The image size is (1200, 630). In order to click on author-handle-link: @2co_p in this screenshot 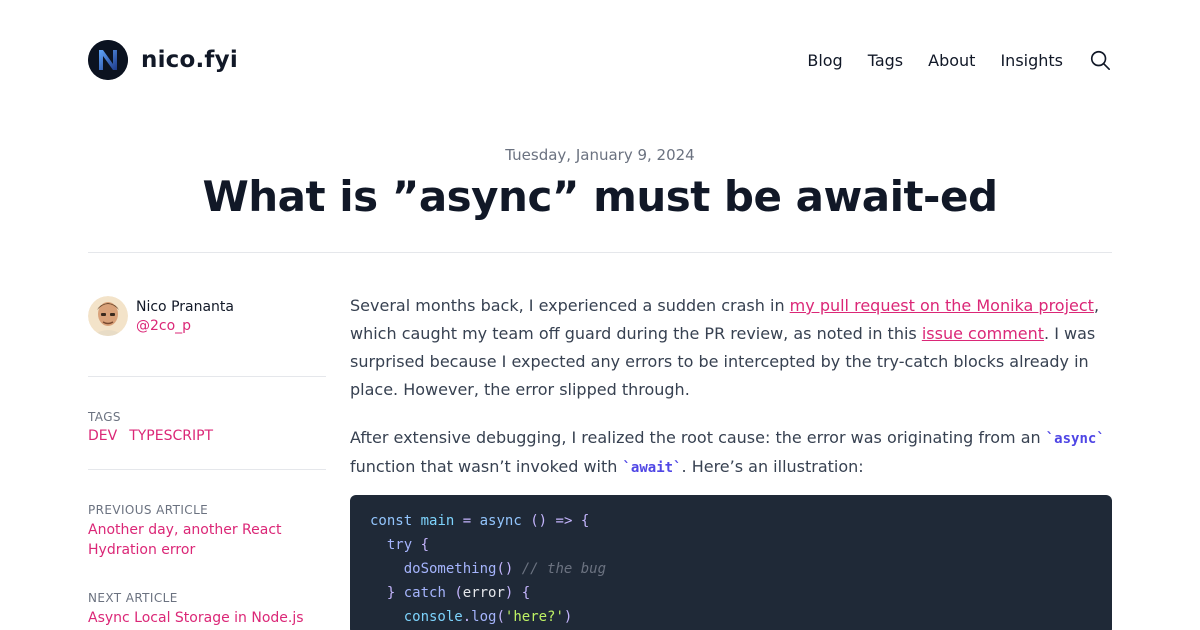, I will do `click(185, 326)`.